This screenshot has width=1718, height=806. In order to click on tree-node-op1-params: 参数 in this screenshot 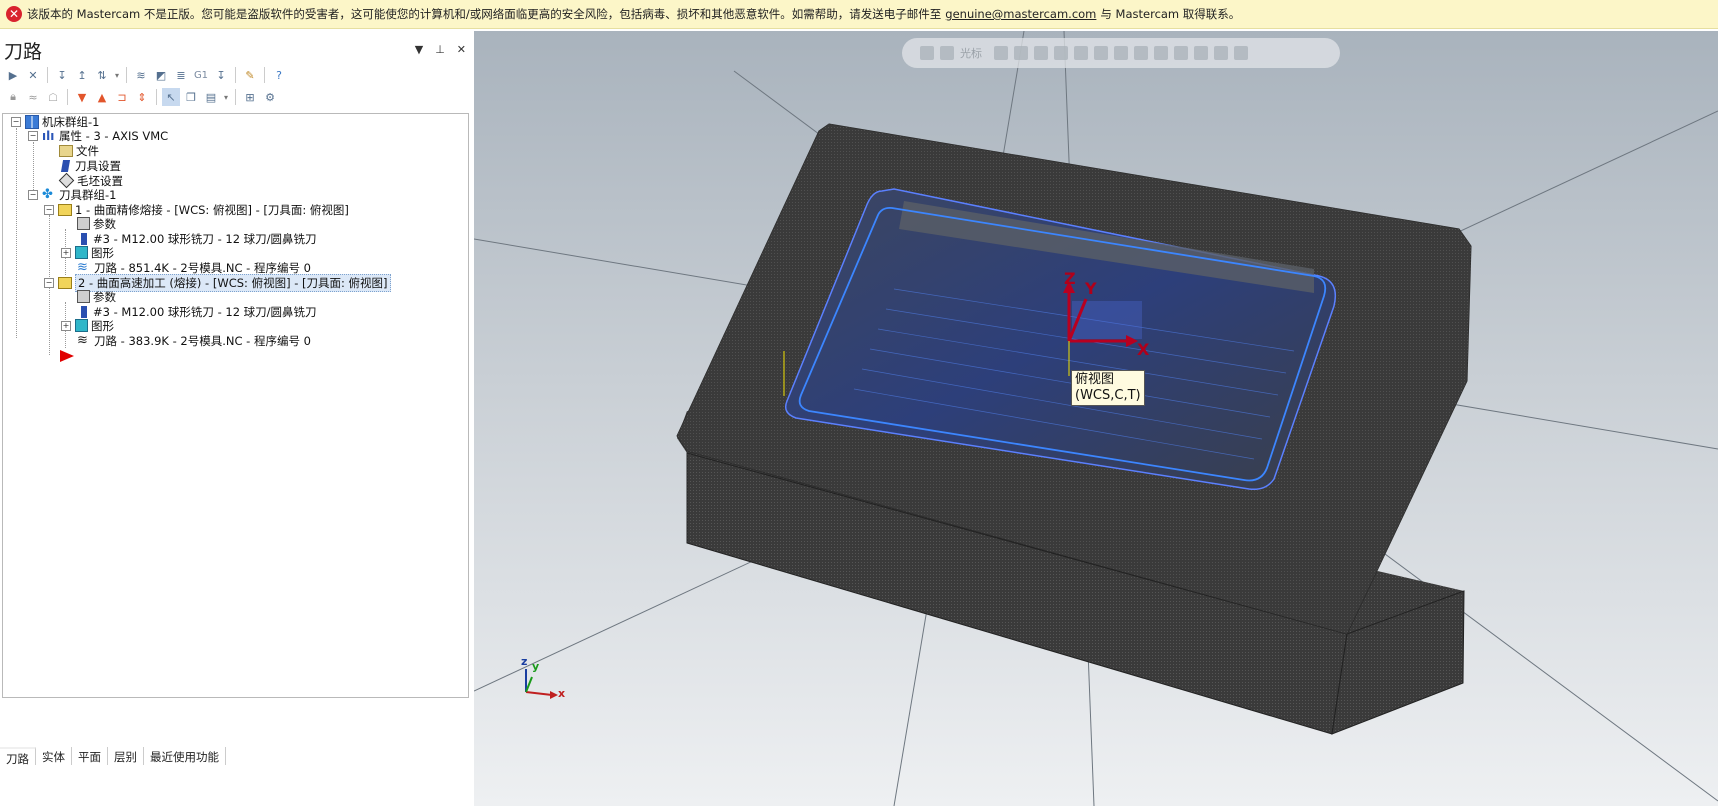, I will do `click(96, 223)`.